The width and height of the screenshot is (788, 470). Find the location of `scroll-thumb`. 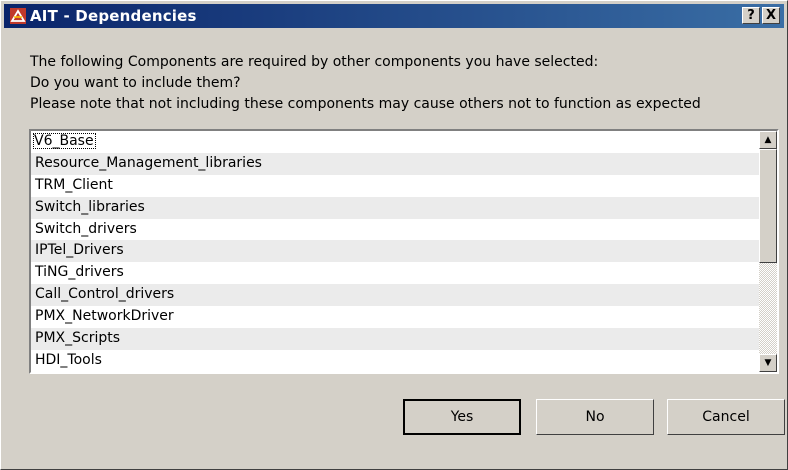

scroll-thumb is located at coordinates (768, 206).